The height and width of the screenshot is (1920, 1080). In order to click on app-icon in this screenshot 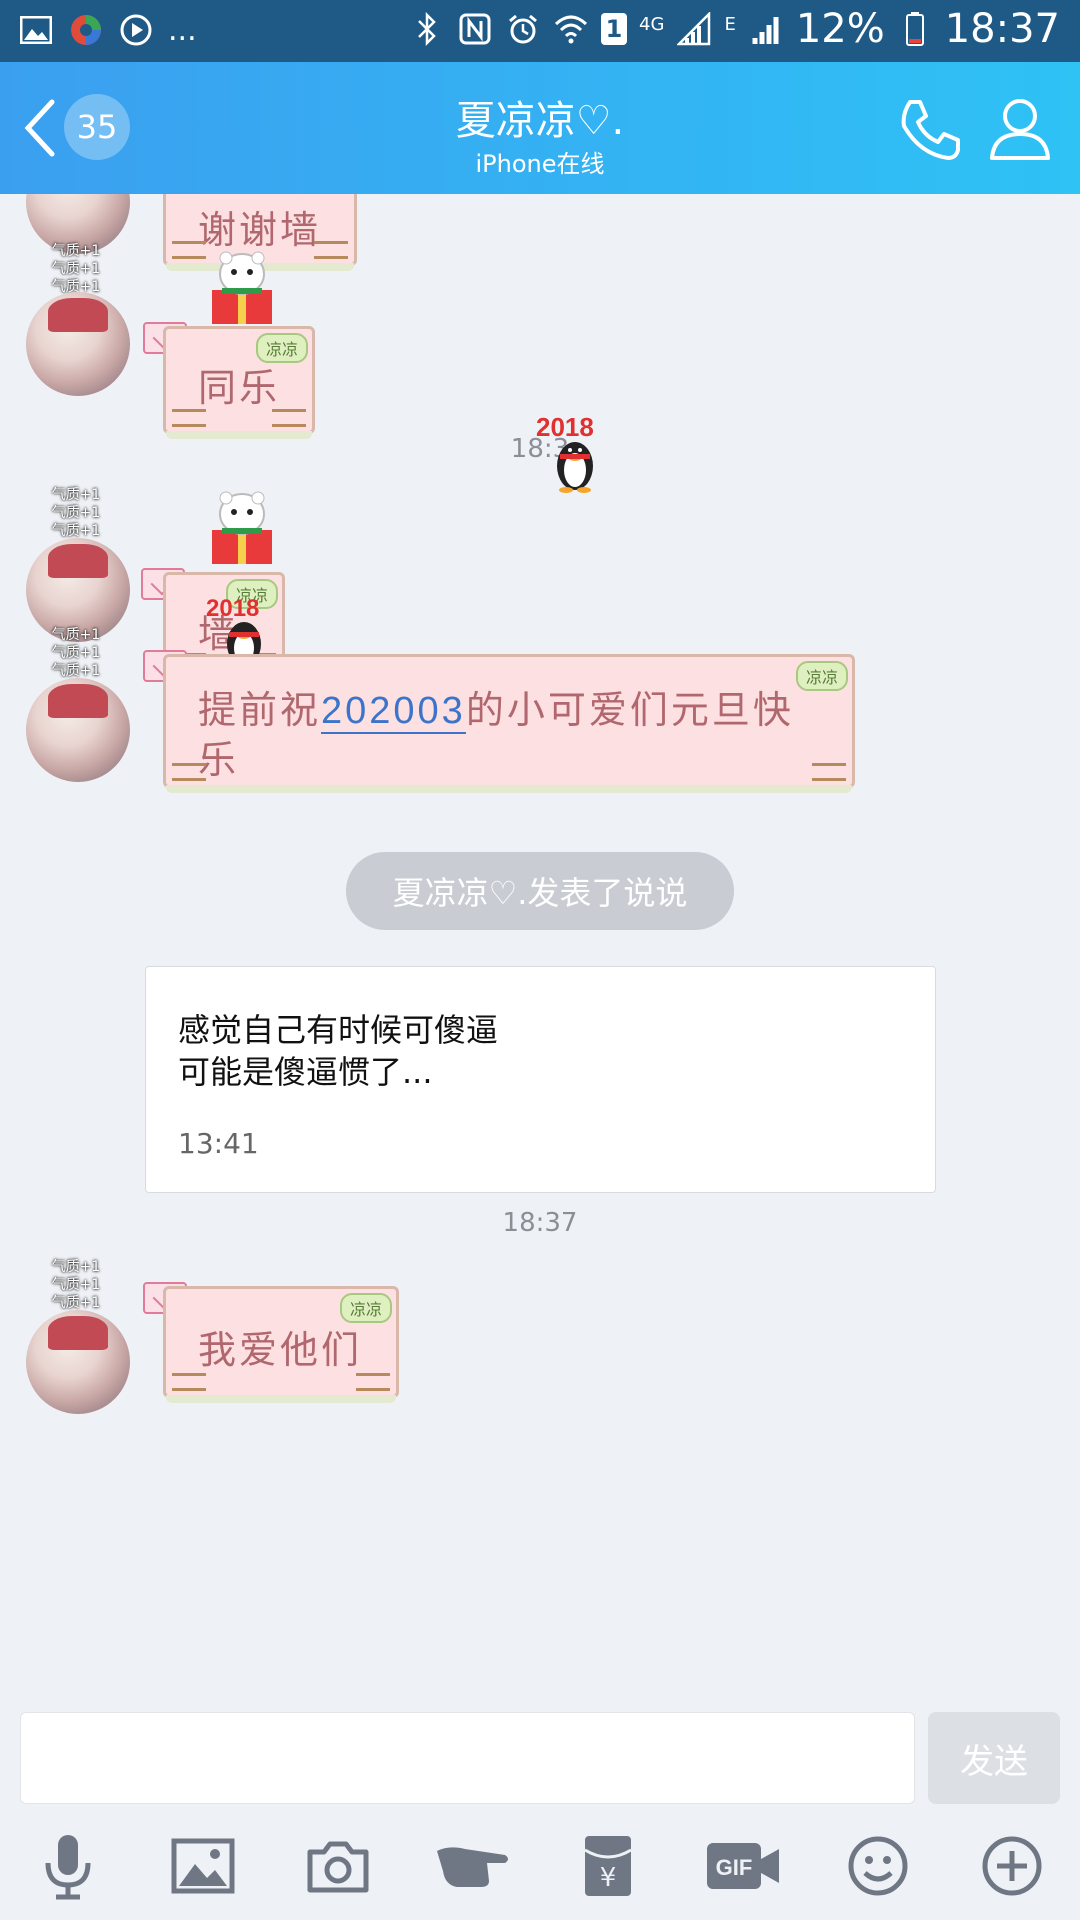, I will do `click(86, 30)`.